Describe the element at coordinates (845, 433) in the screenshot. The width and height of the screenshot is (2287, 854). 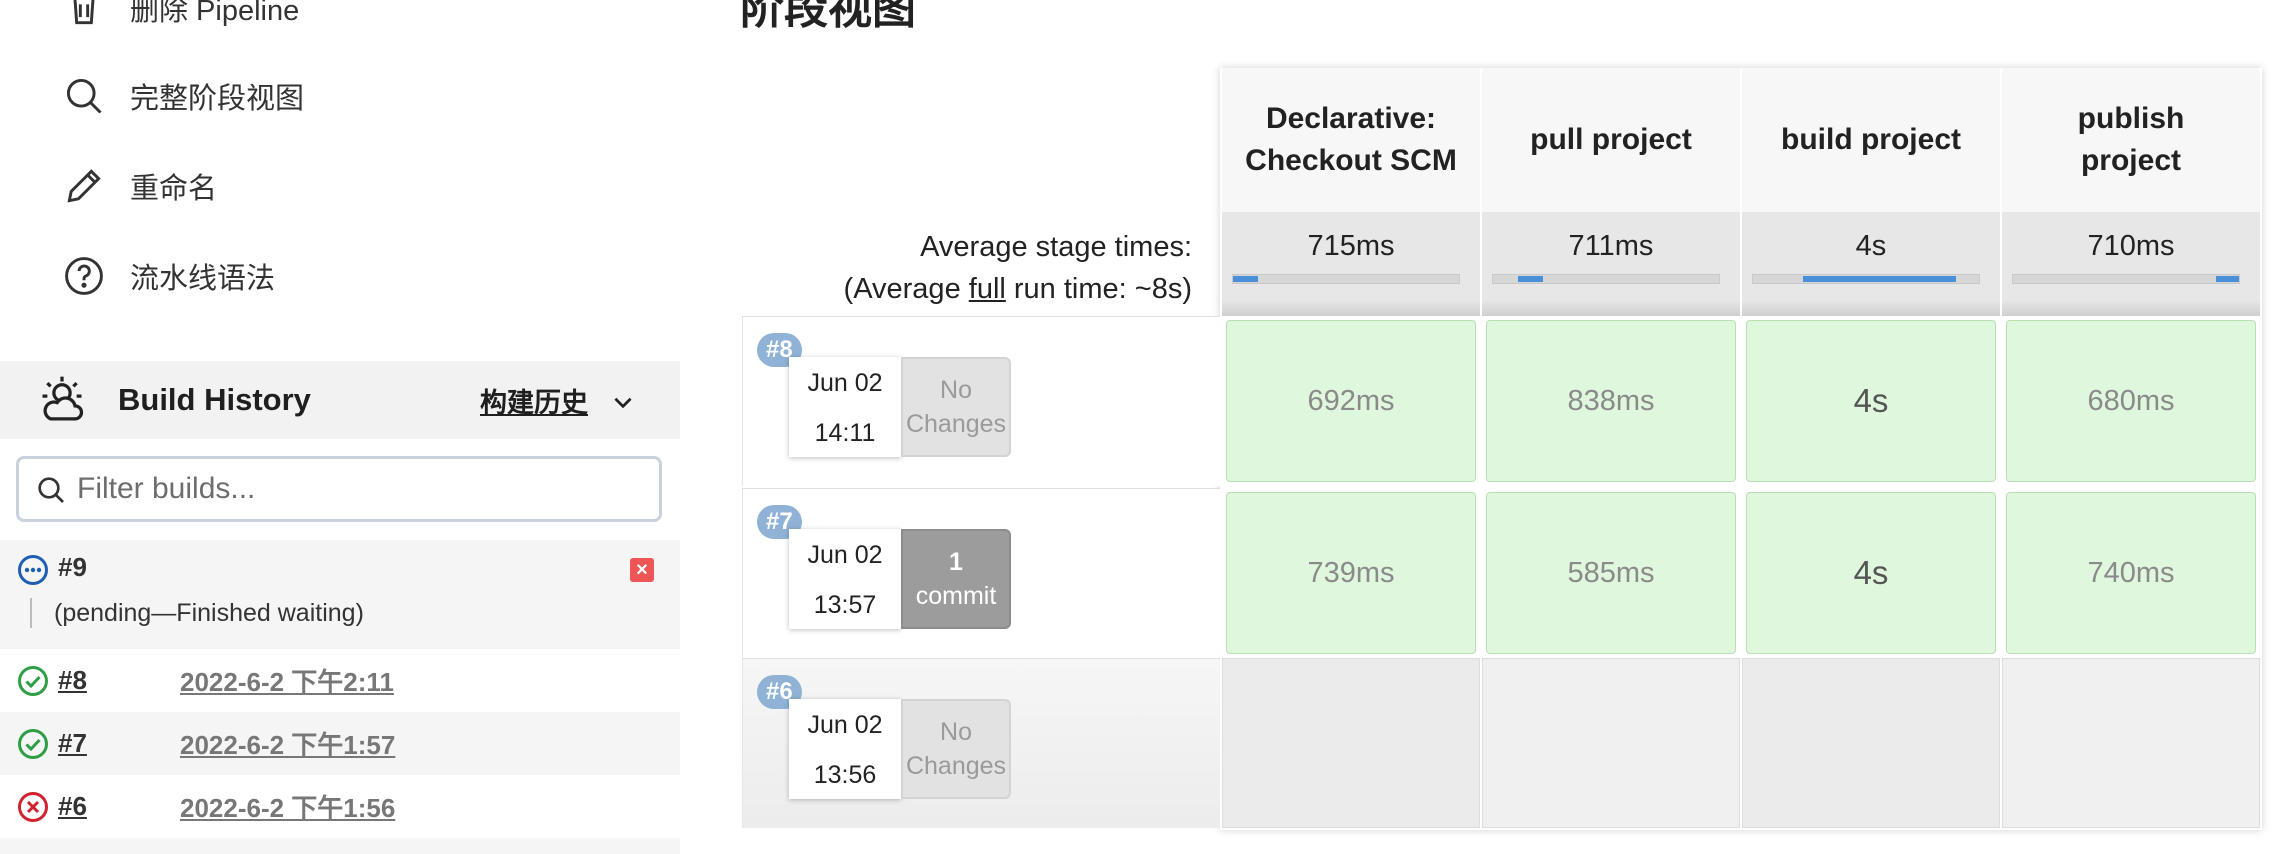
I see `run-time: 14:11` at that location.